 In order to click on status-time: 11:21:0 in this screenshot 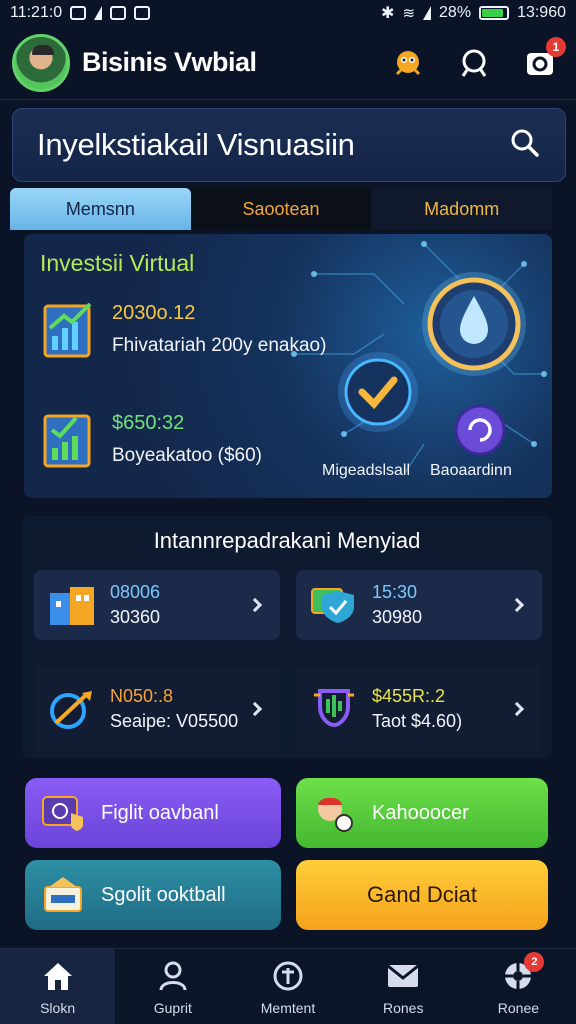, I will do `click(36, 12)`.